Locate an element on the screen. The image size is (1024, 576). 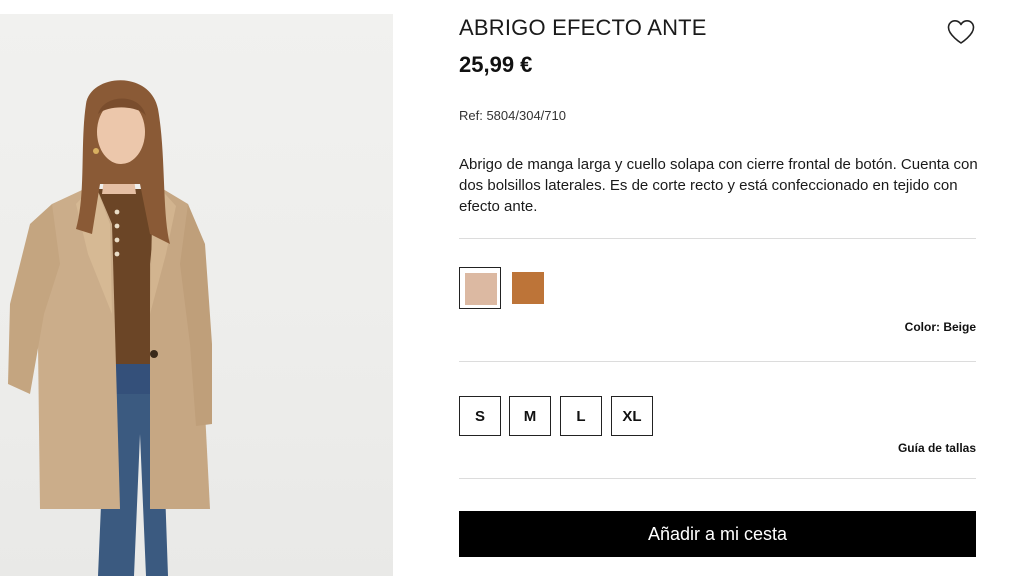
favorite-button is located at coordinates (961, 32).